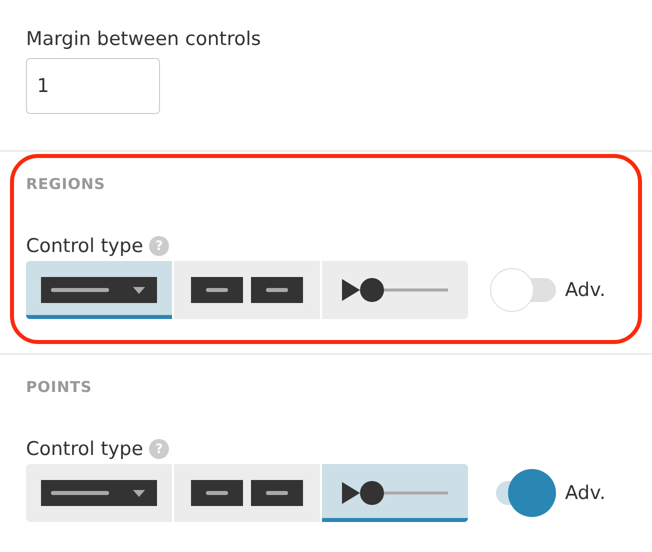 The height and width of the screenshot is (552, 652). I want to click on toggle-switch, so click(523, 290).